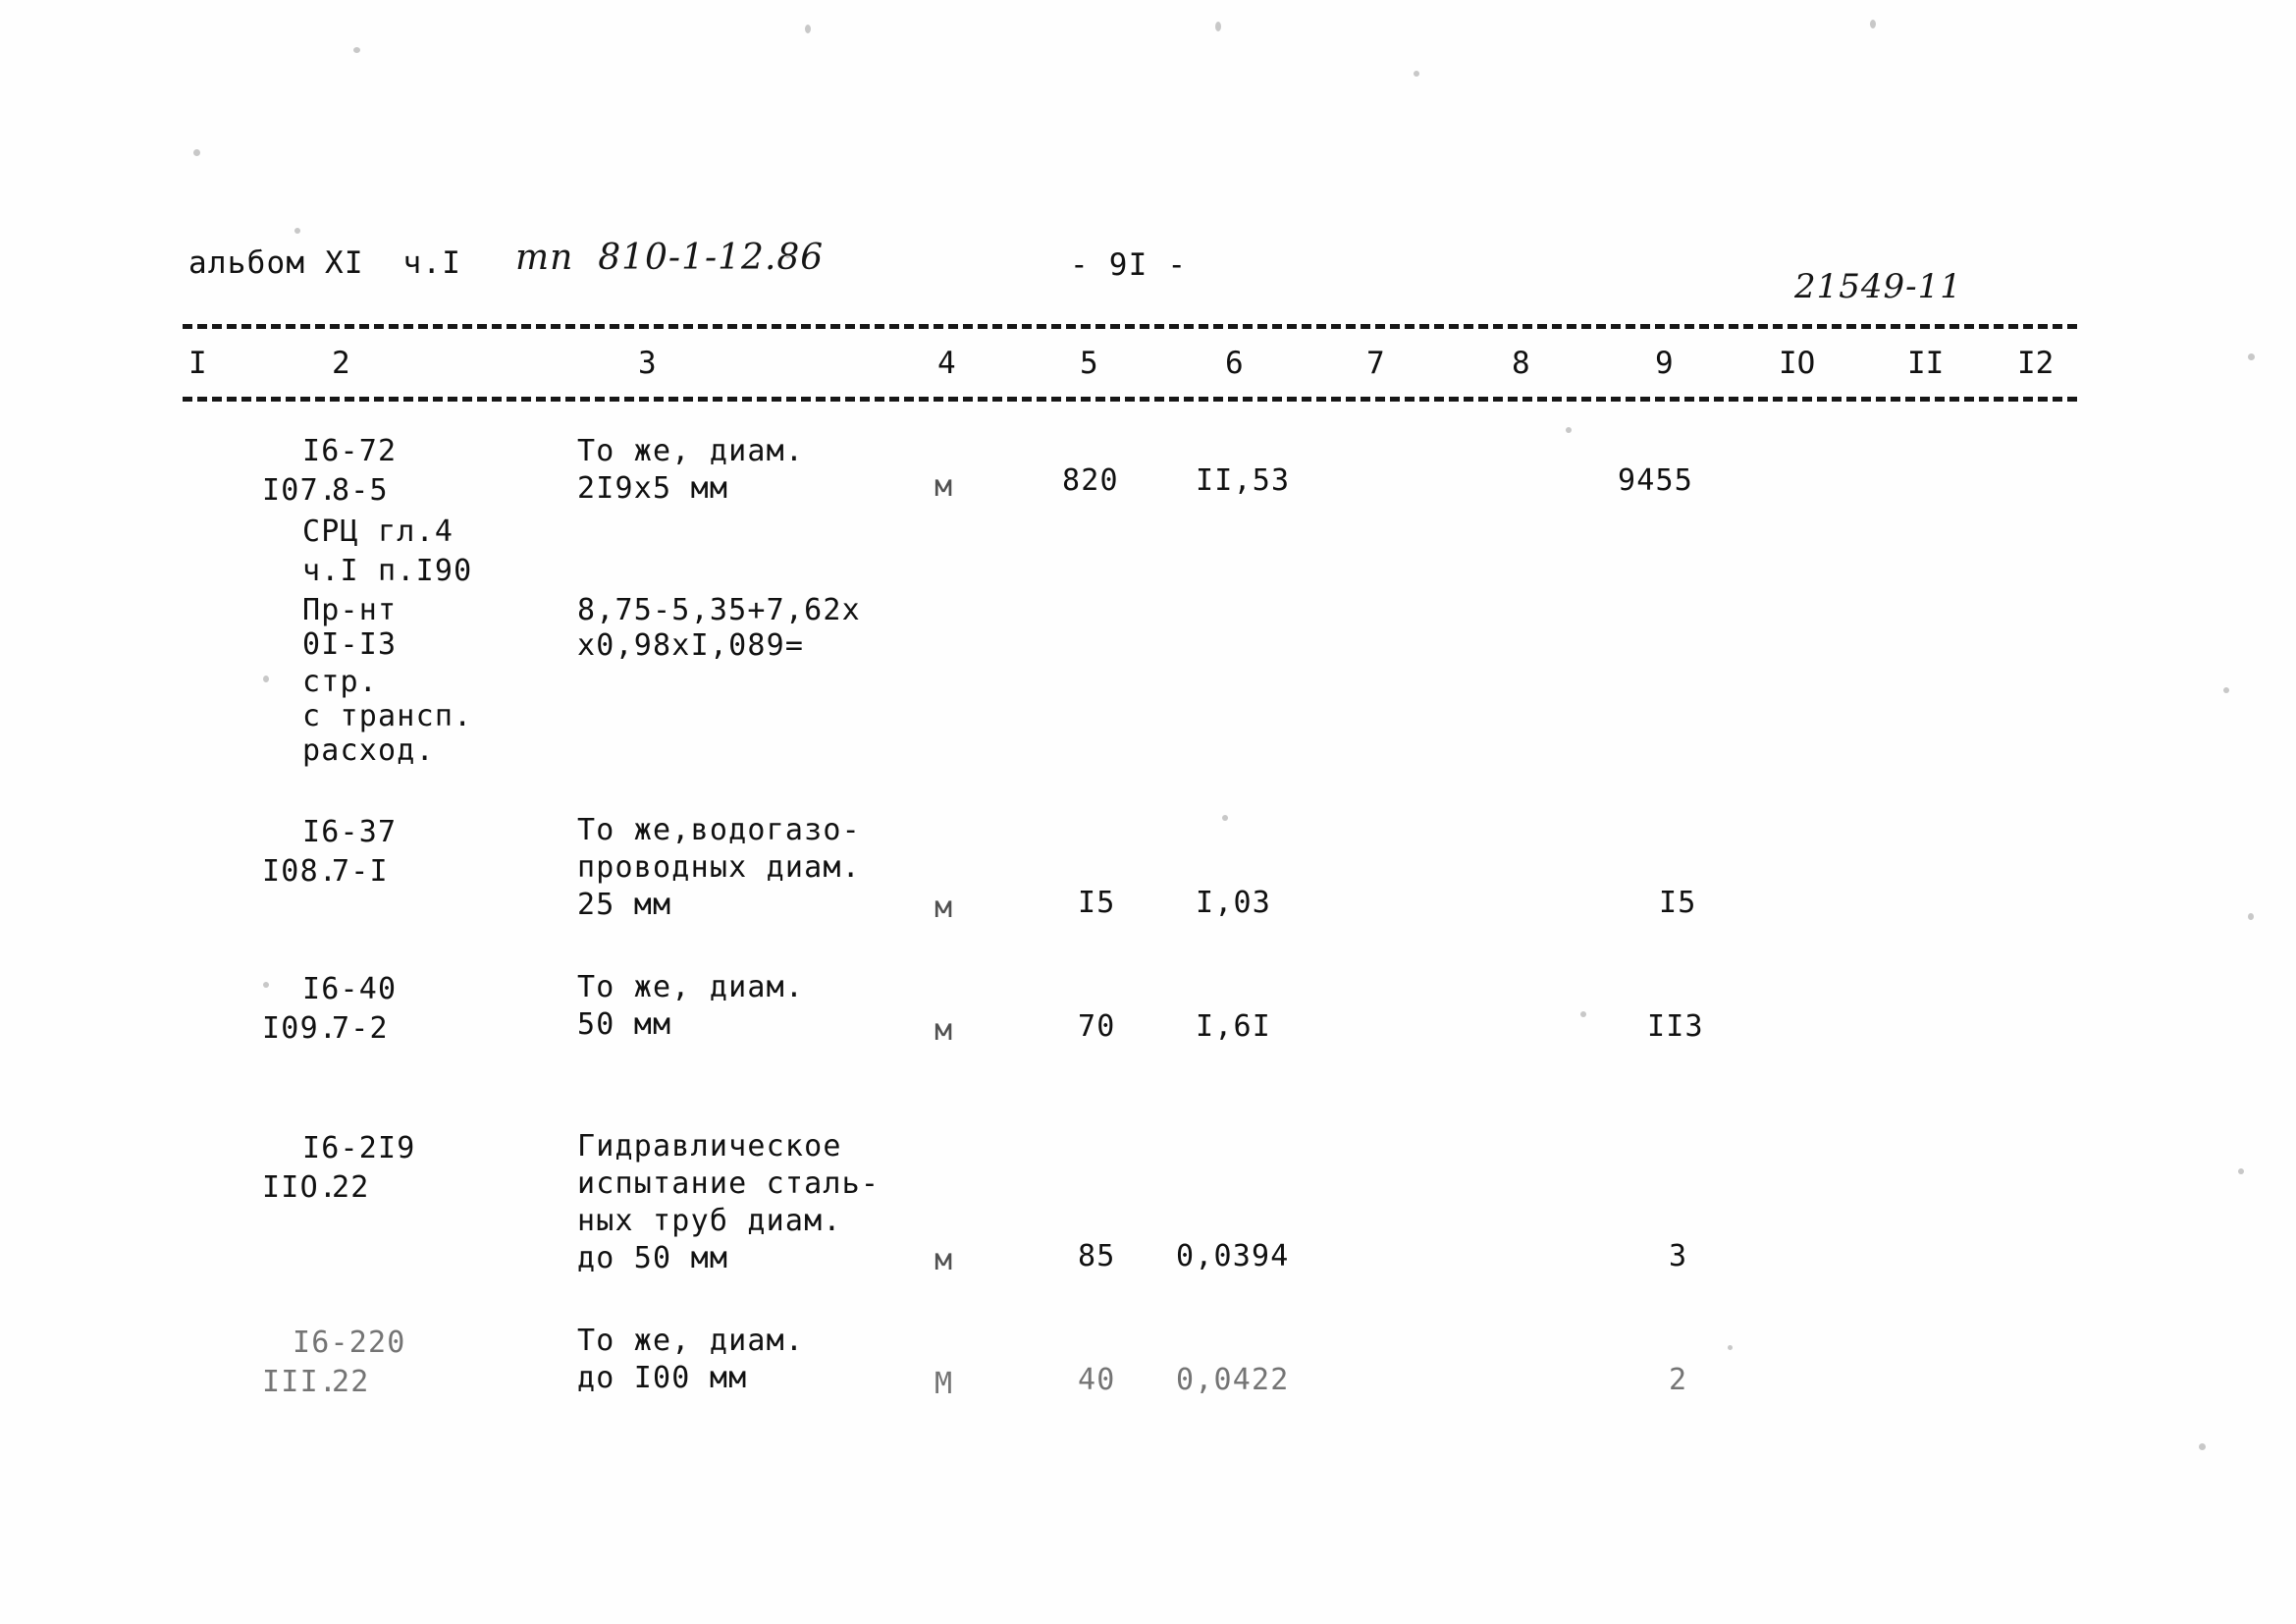  I want to click on row-code-line: 7-2, so click(361, 1028).